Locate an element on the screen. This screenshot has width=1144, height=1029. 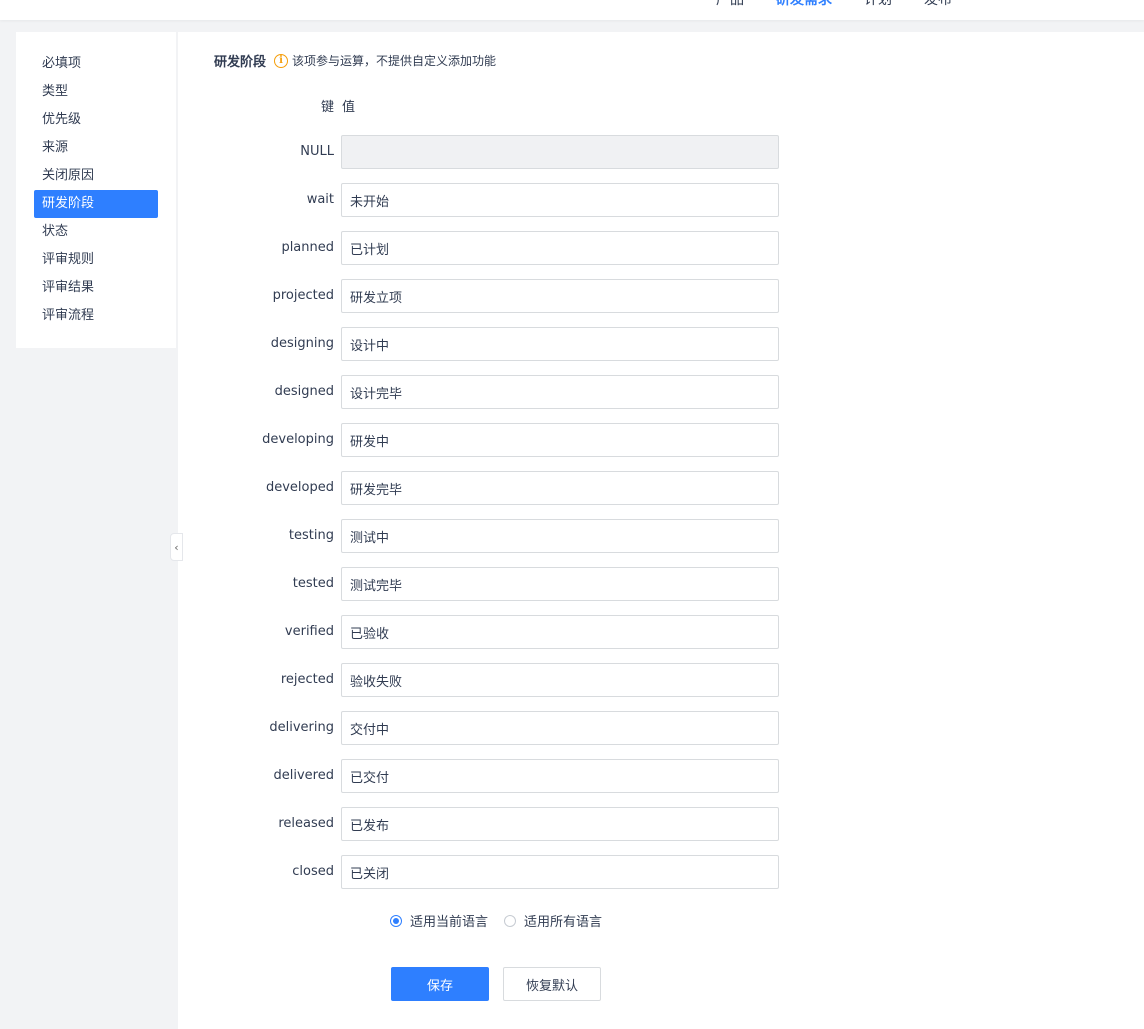
chevron-left-icon: ‹ is located at coordinates (176, 547).